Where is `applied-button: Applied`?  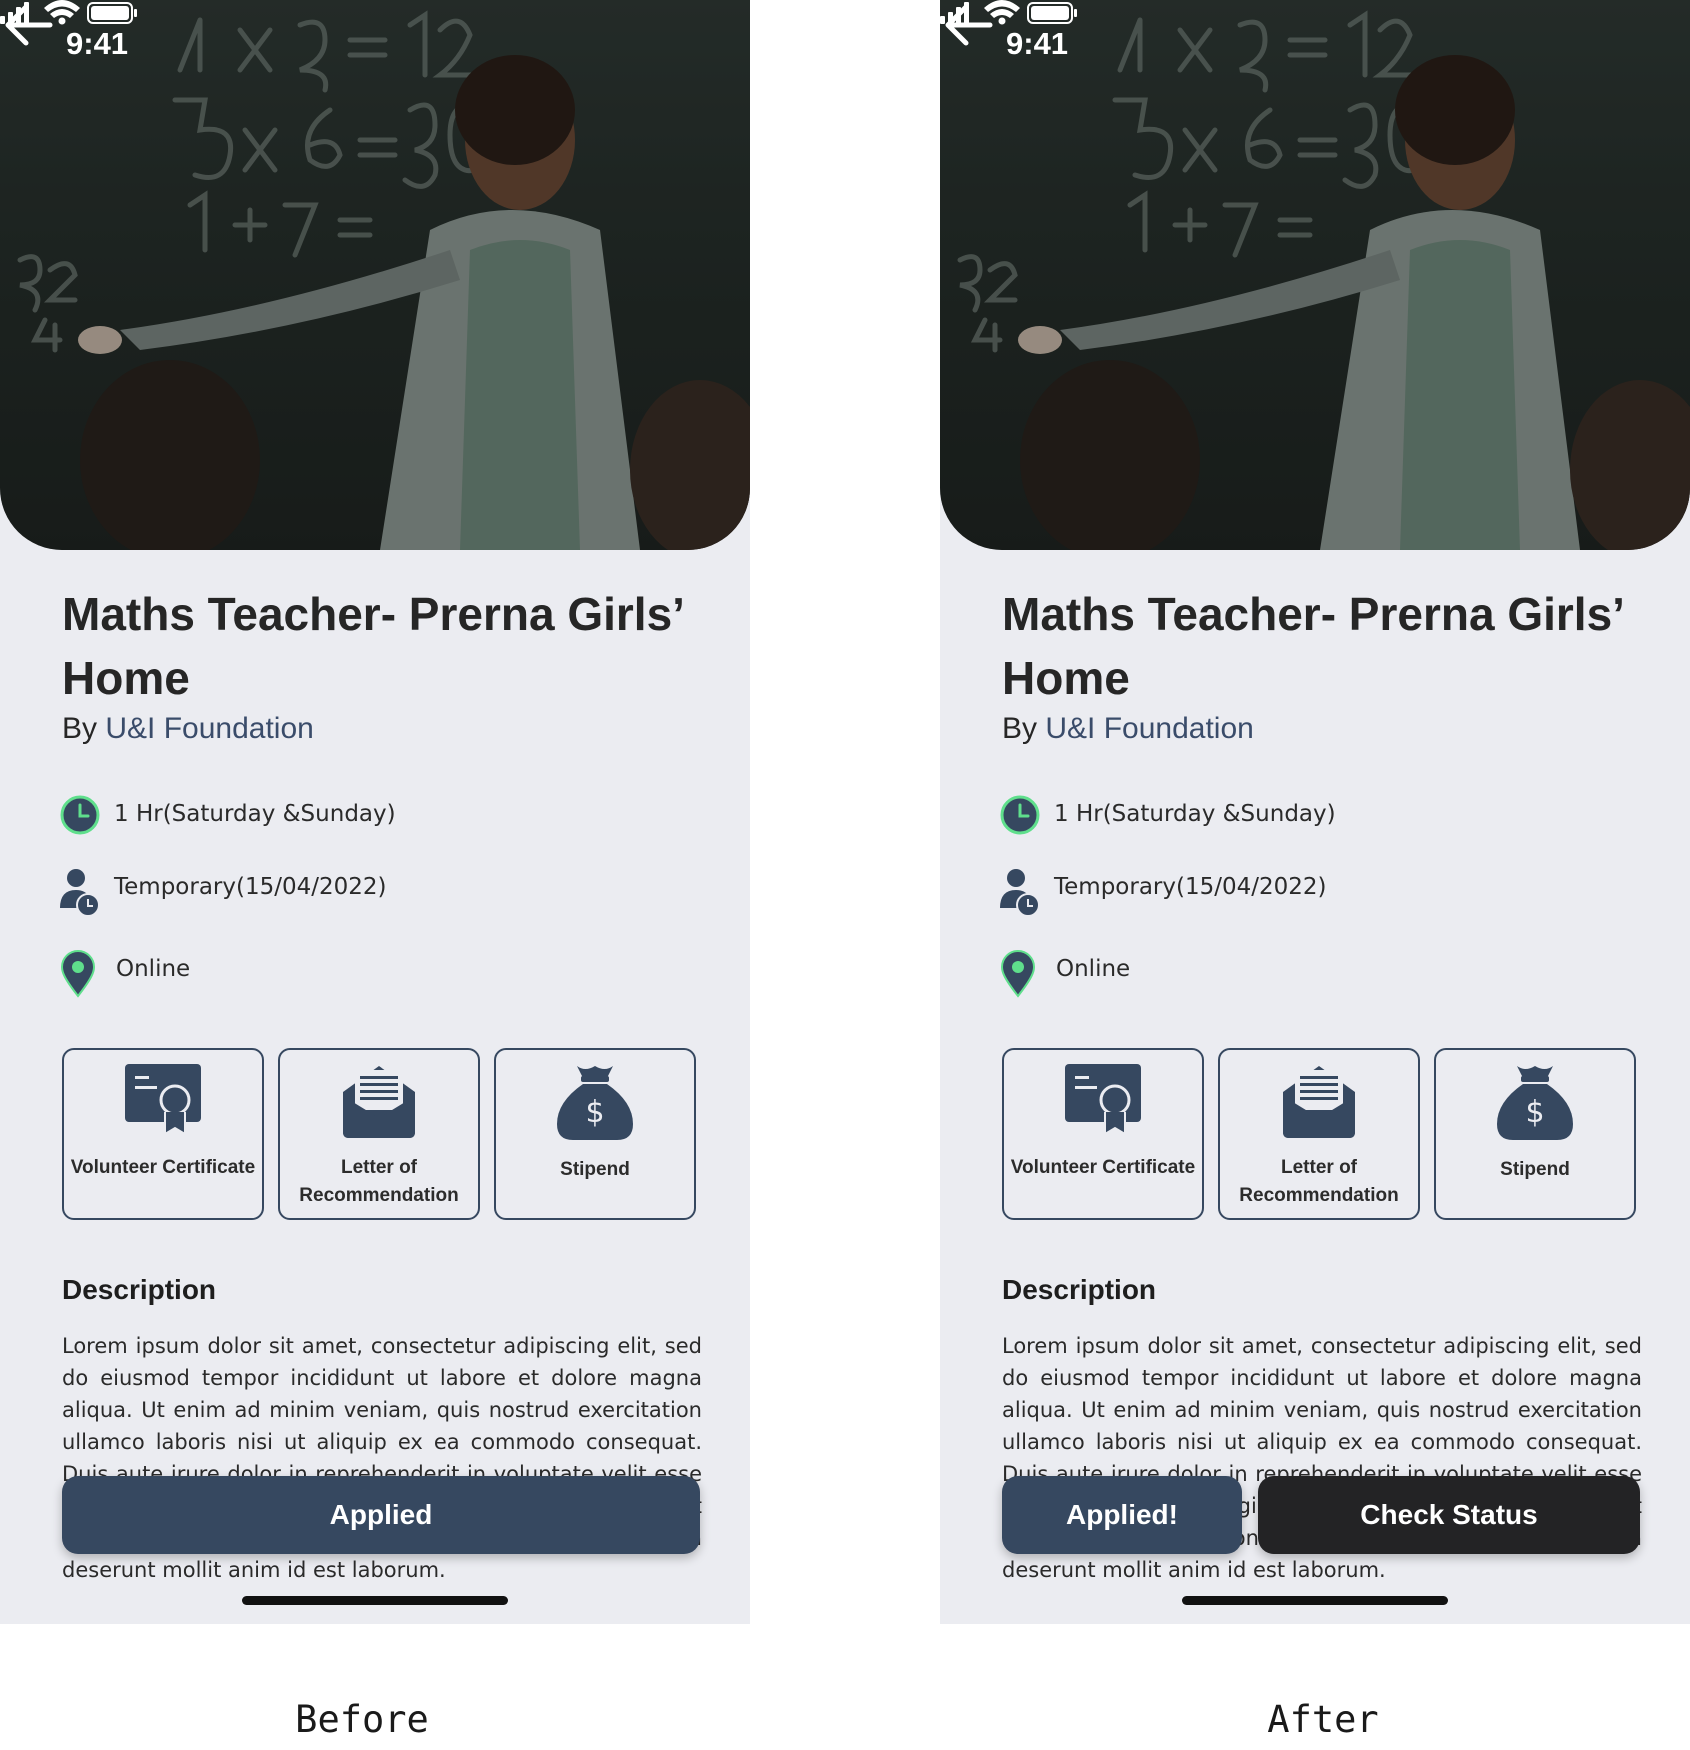 applied-button: Applied is located at coordinates (381, 1515).